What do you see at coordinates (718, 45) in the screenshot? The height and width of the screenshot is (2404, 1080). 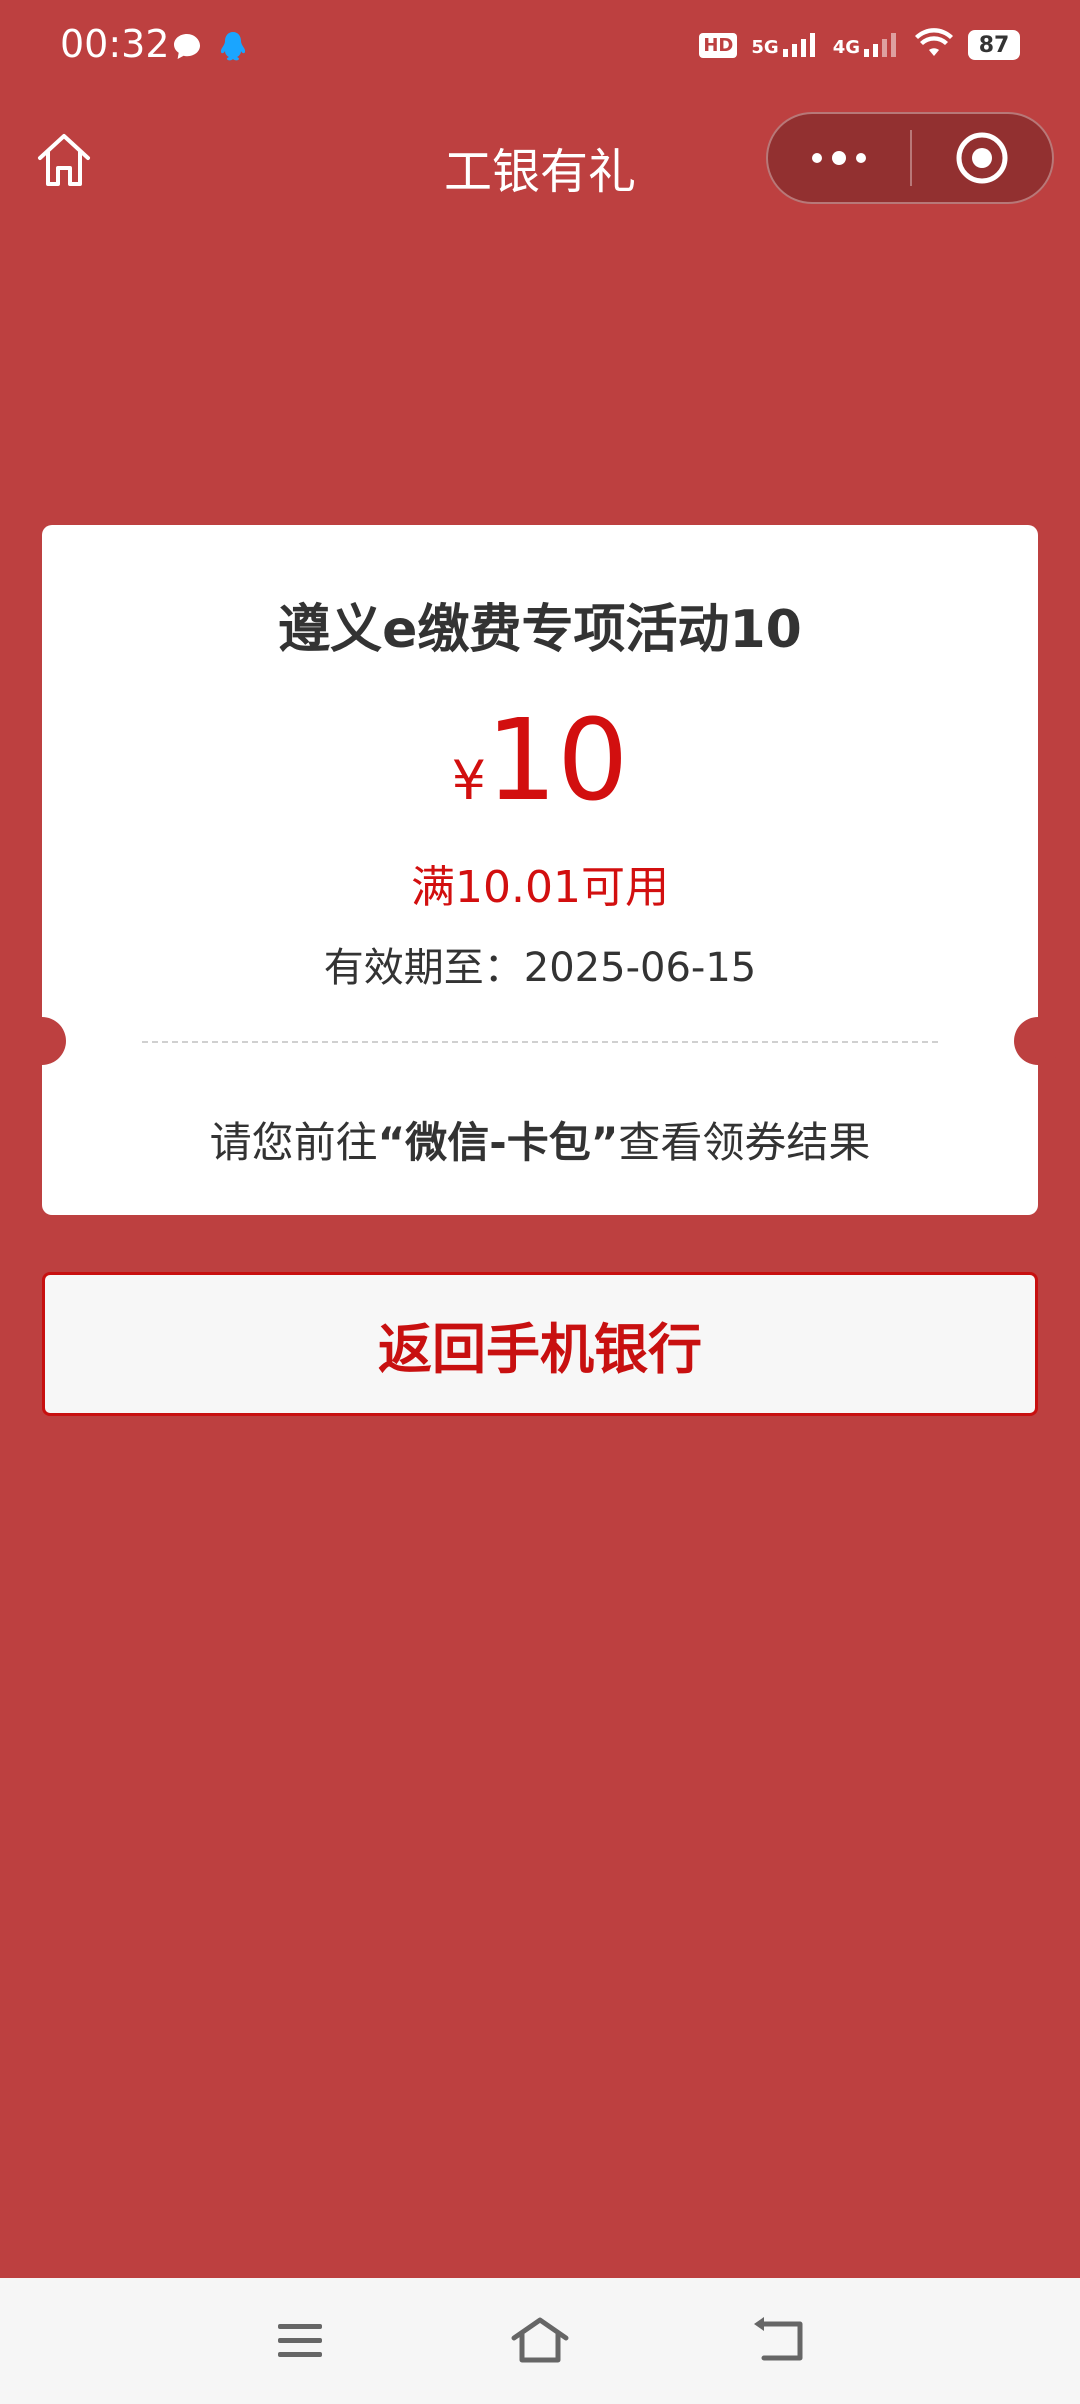 I see `hd-badge: HD` at bounding box center [718, 45].